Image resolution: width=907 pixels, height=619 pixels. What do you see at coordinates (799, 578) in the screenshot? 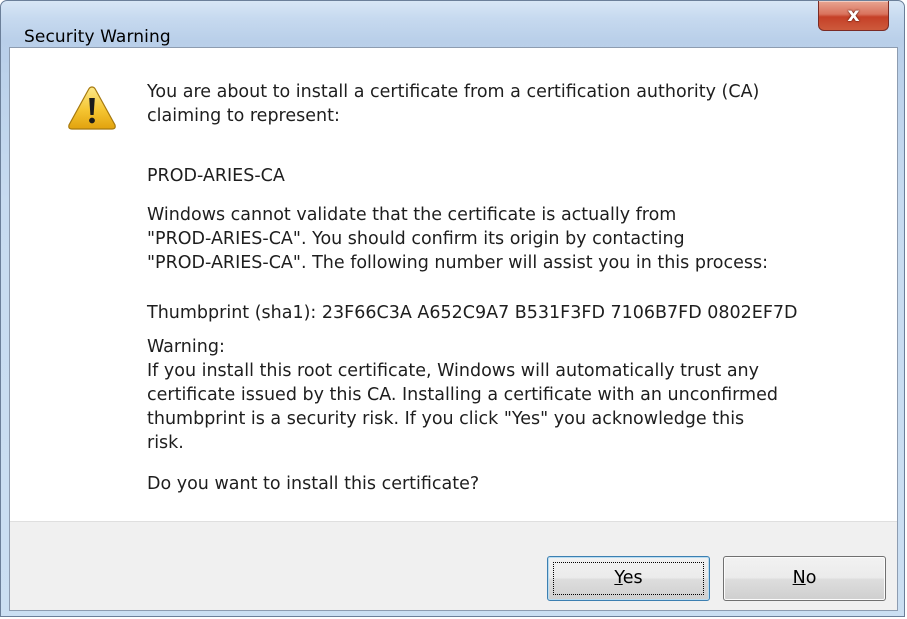
I see `no-mnemonic: N` at bounding box center [799, 578].